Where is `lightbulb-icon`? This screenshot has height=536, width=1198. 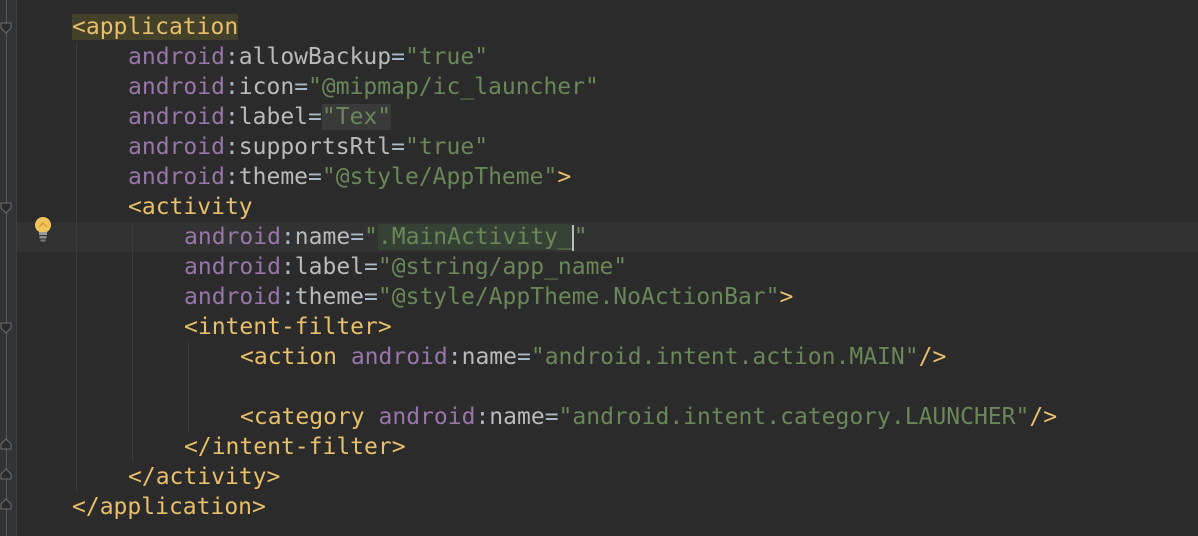
lightbulb-icon is located at coordinates (43, 230).